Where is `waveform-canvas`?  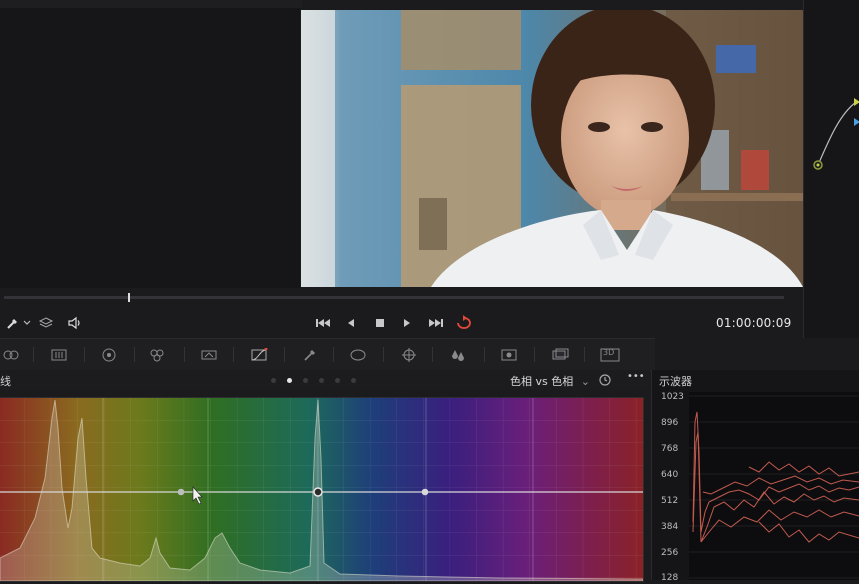 waveform-canvas is located at coordinates (774, 486).